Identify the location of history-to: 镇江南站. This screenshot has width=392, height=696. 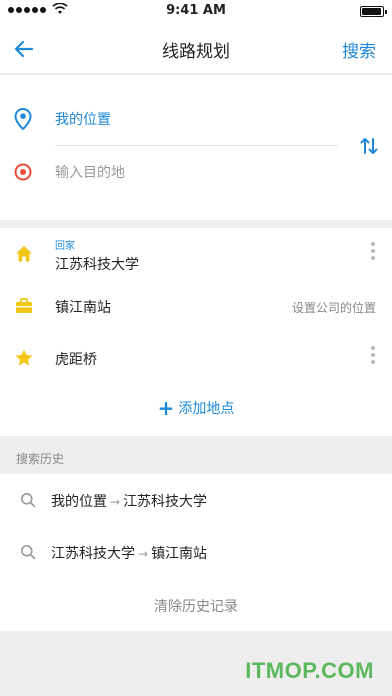
(179, 554).